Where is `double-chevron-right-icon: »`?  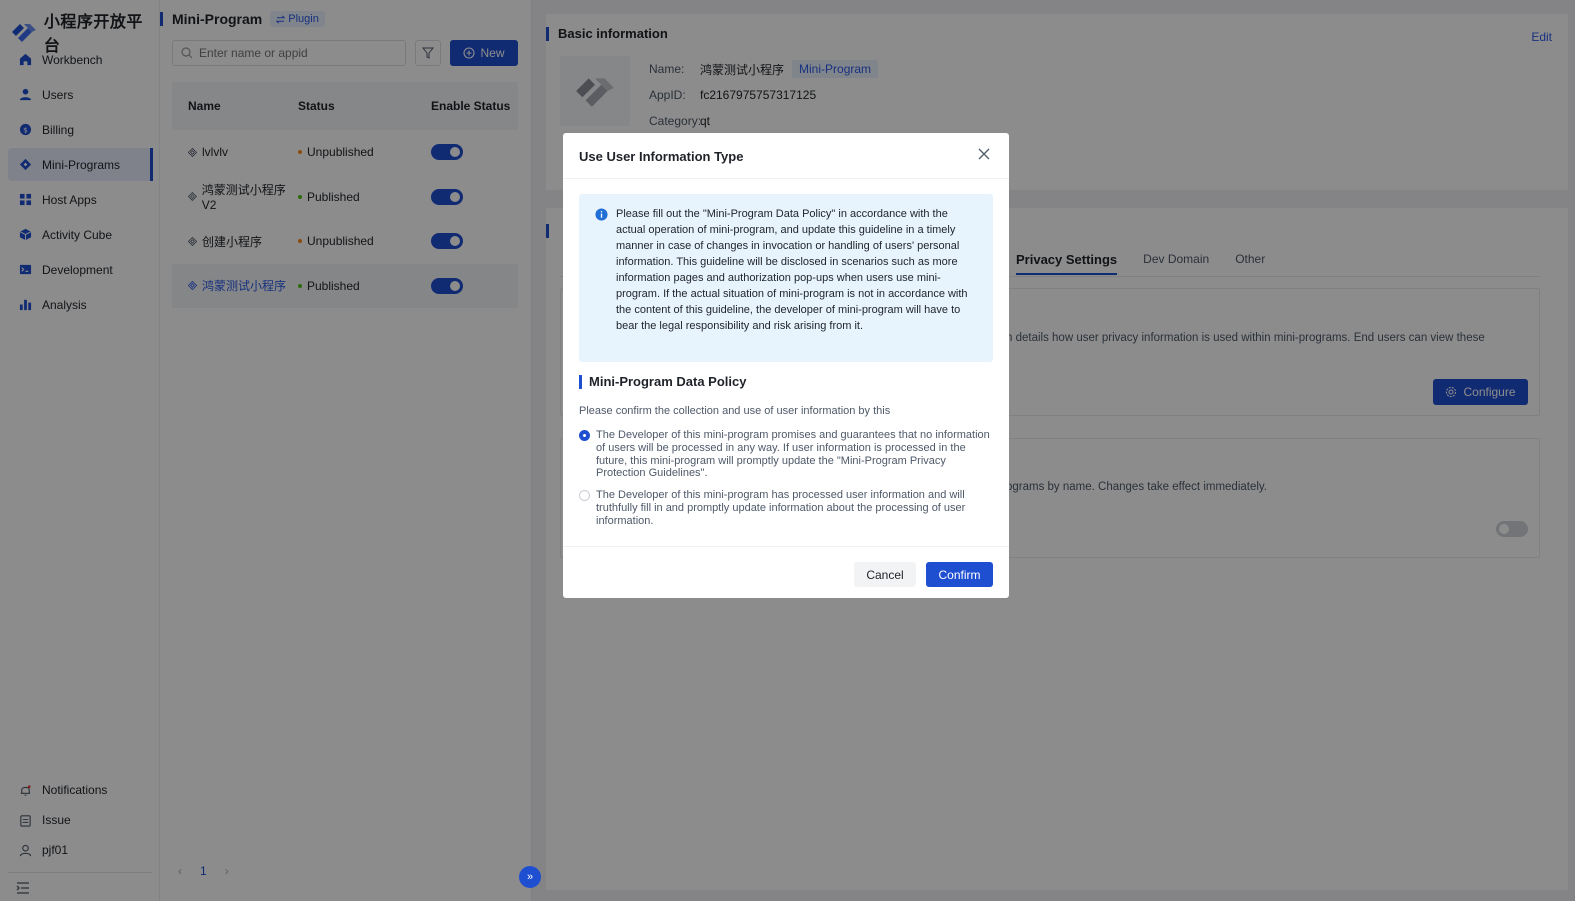 double-chevron-right-icon: » is located at coordinates (530, 877).